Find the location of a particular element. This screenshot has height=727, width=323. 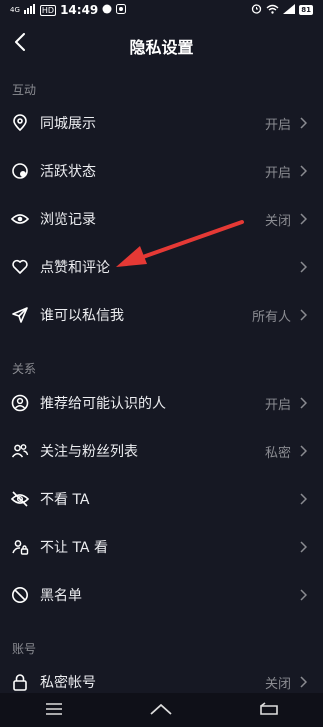

clock: 14:49 is located at coordinates (79, 10).